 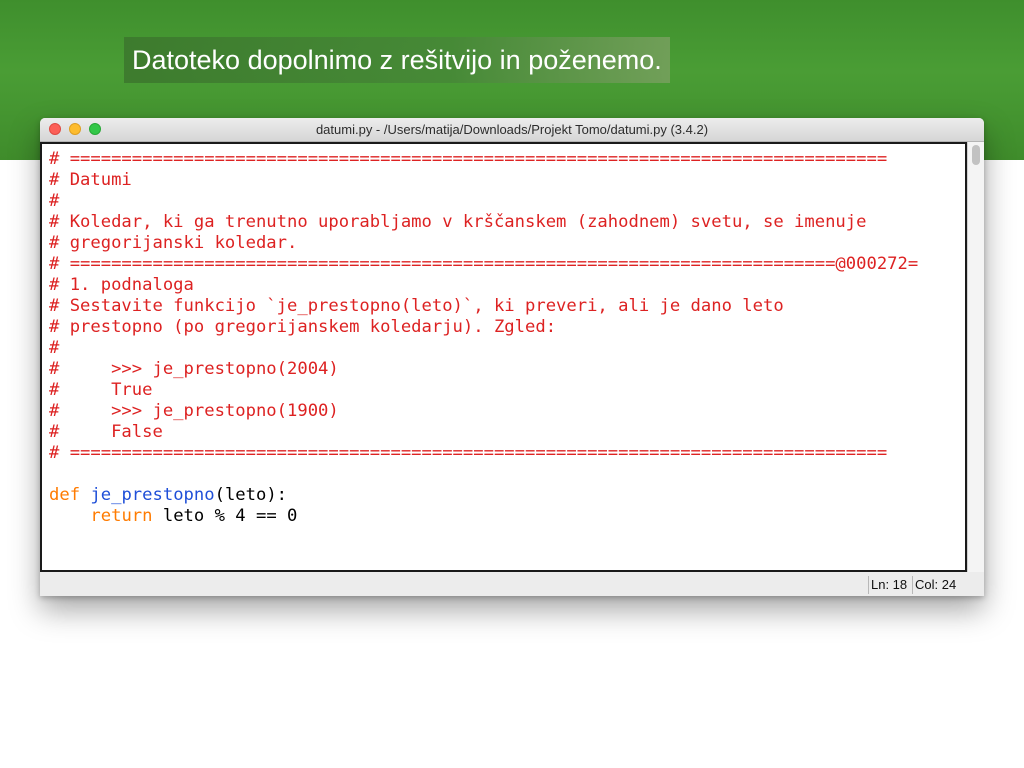 I want to click on status-bar: Ln: 18 Col: 24, so click(x=512, y=584).